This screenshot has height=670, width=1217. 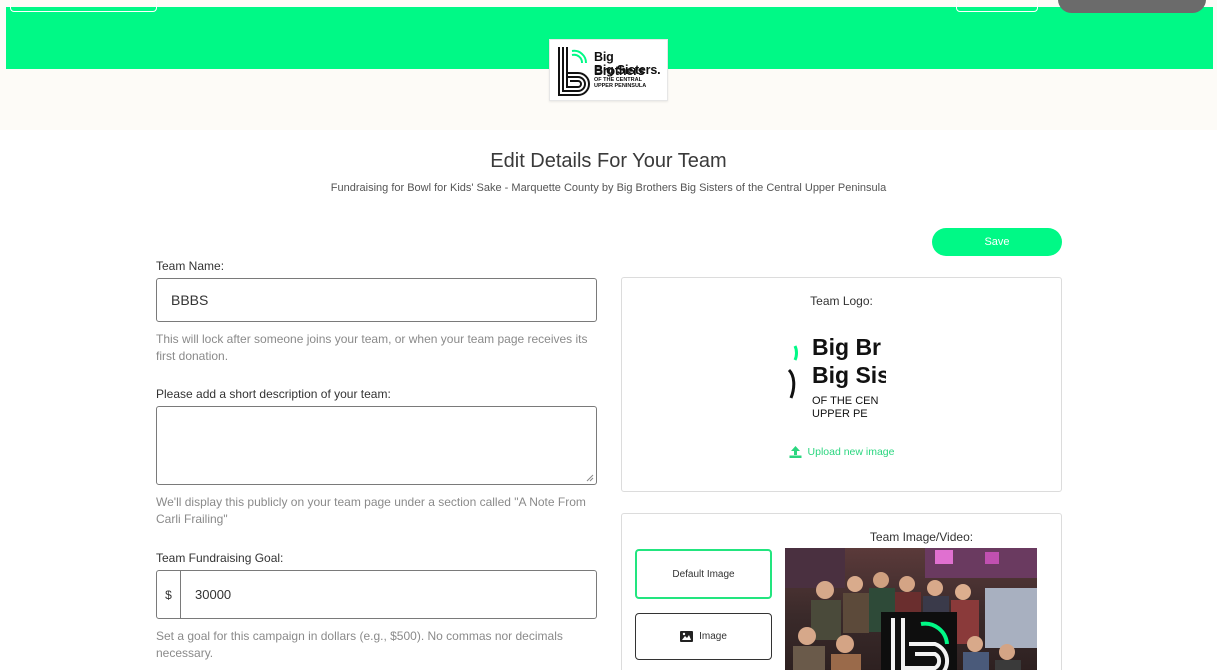 I want to click on team-logo-title: Team Logo:, so click(x=841, y=301).